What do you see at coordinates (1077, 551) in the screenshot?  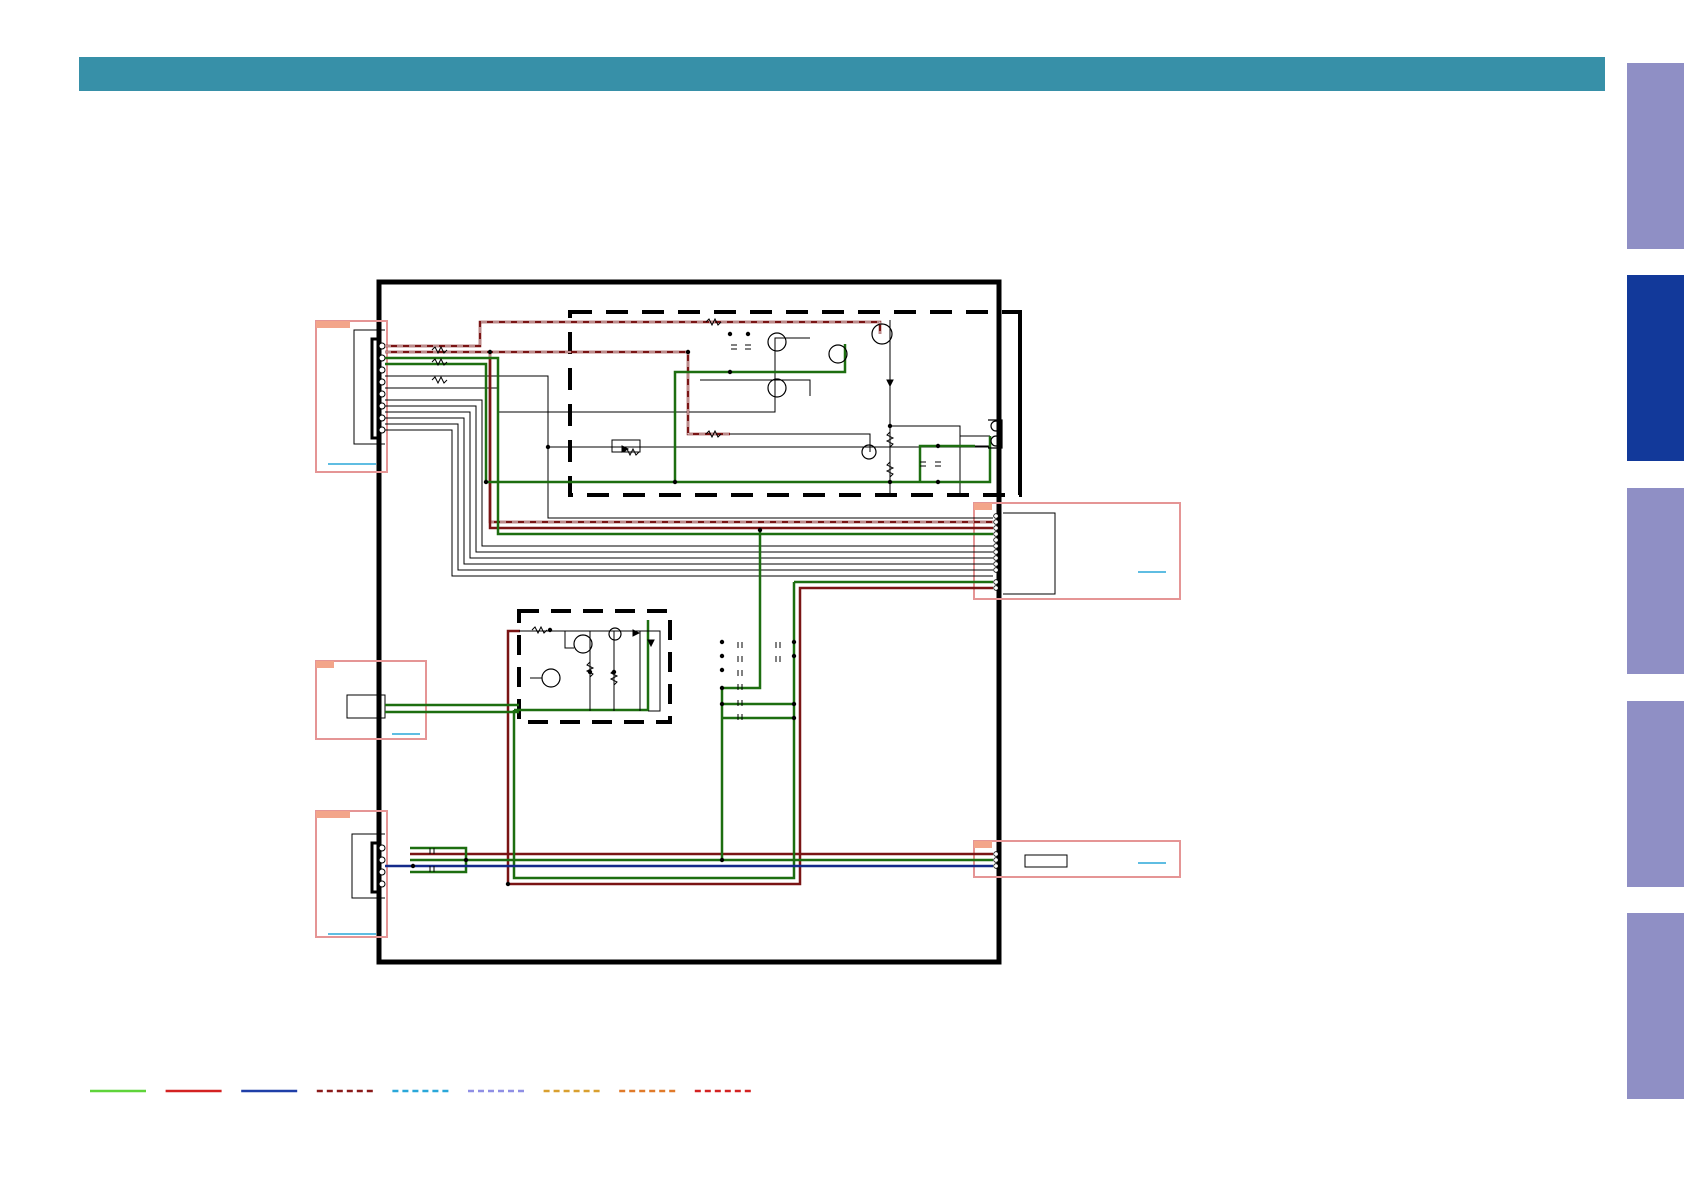 I see `ref-box-right-top` at bounding box center [1077, 551].